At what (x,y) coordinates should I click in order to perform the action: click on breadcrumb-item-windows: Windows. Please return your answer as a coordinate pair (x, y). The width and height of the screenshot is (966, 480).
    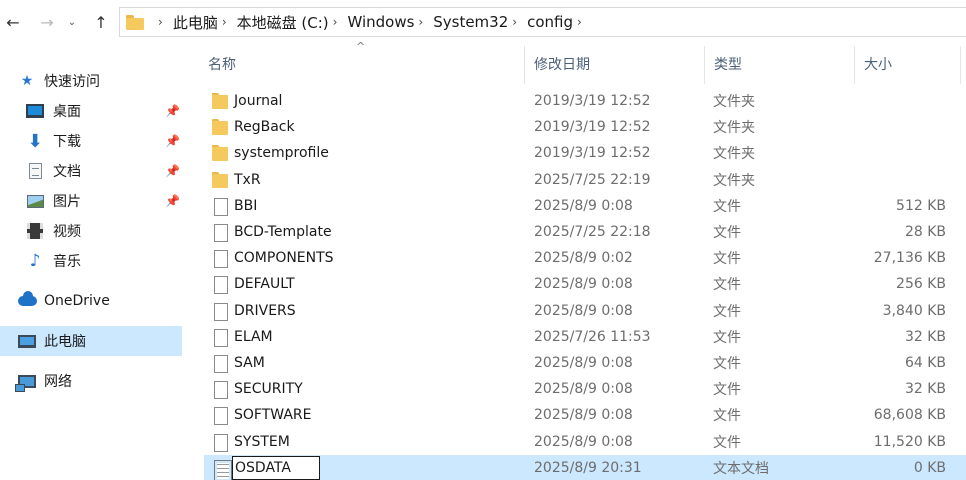
    Looking at the image, I should click on (380, 22).